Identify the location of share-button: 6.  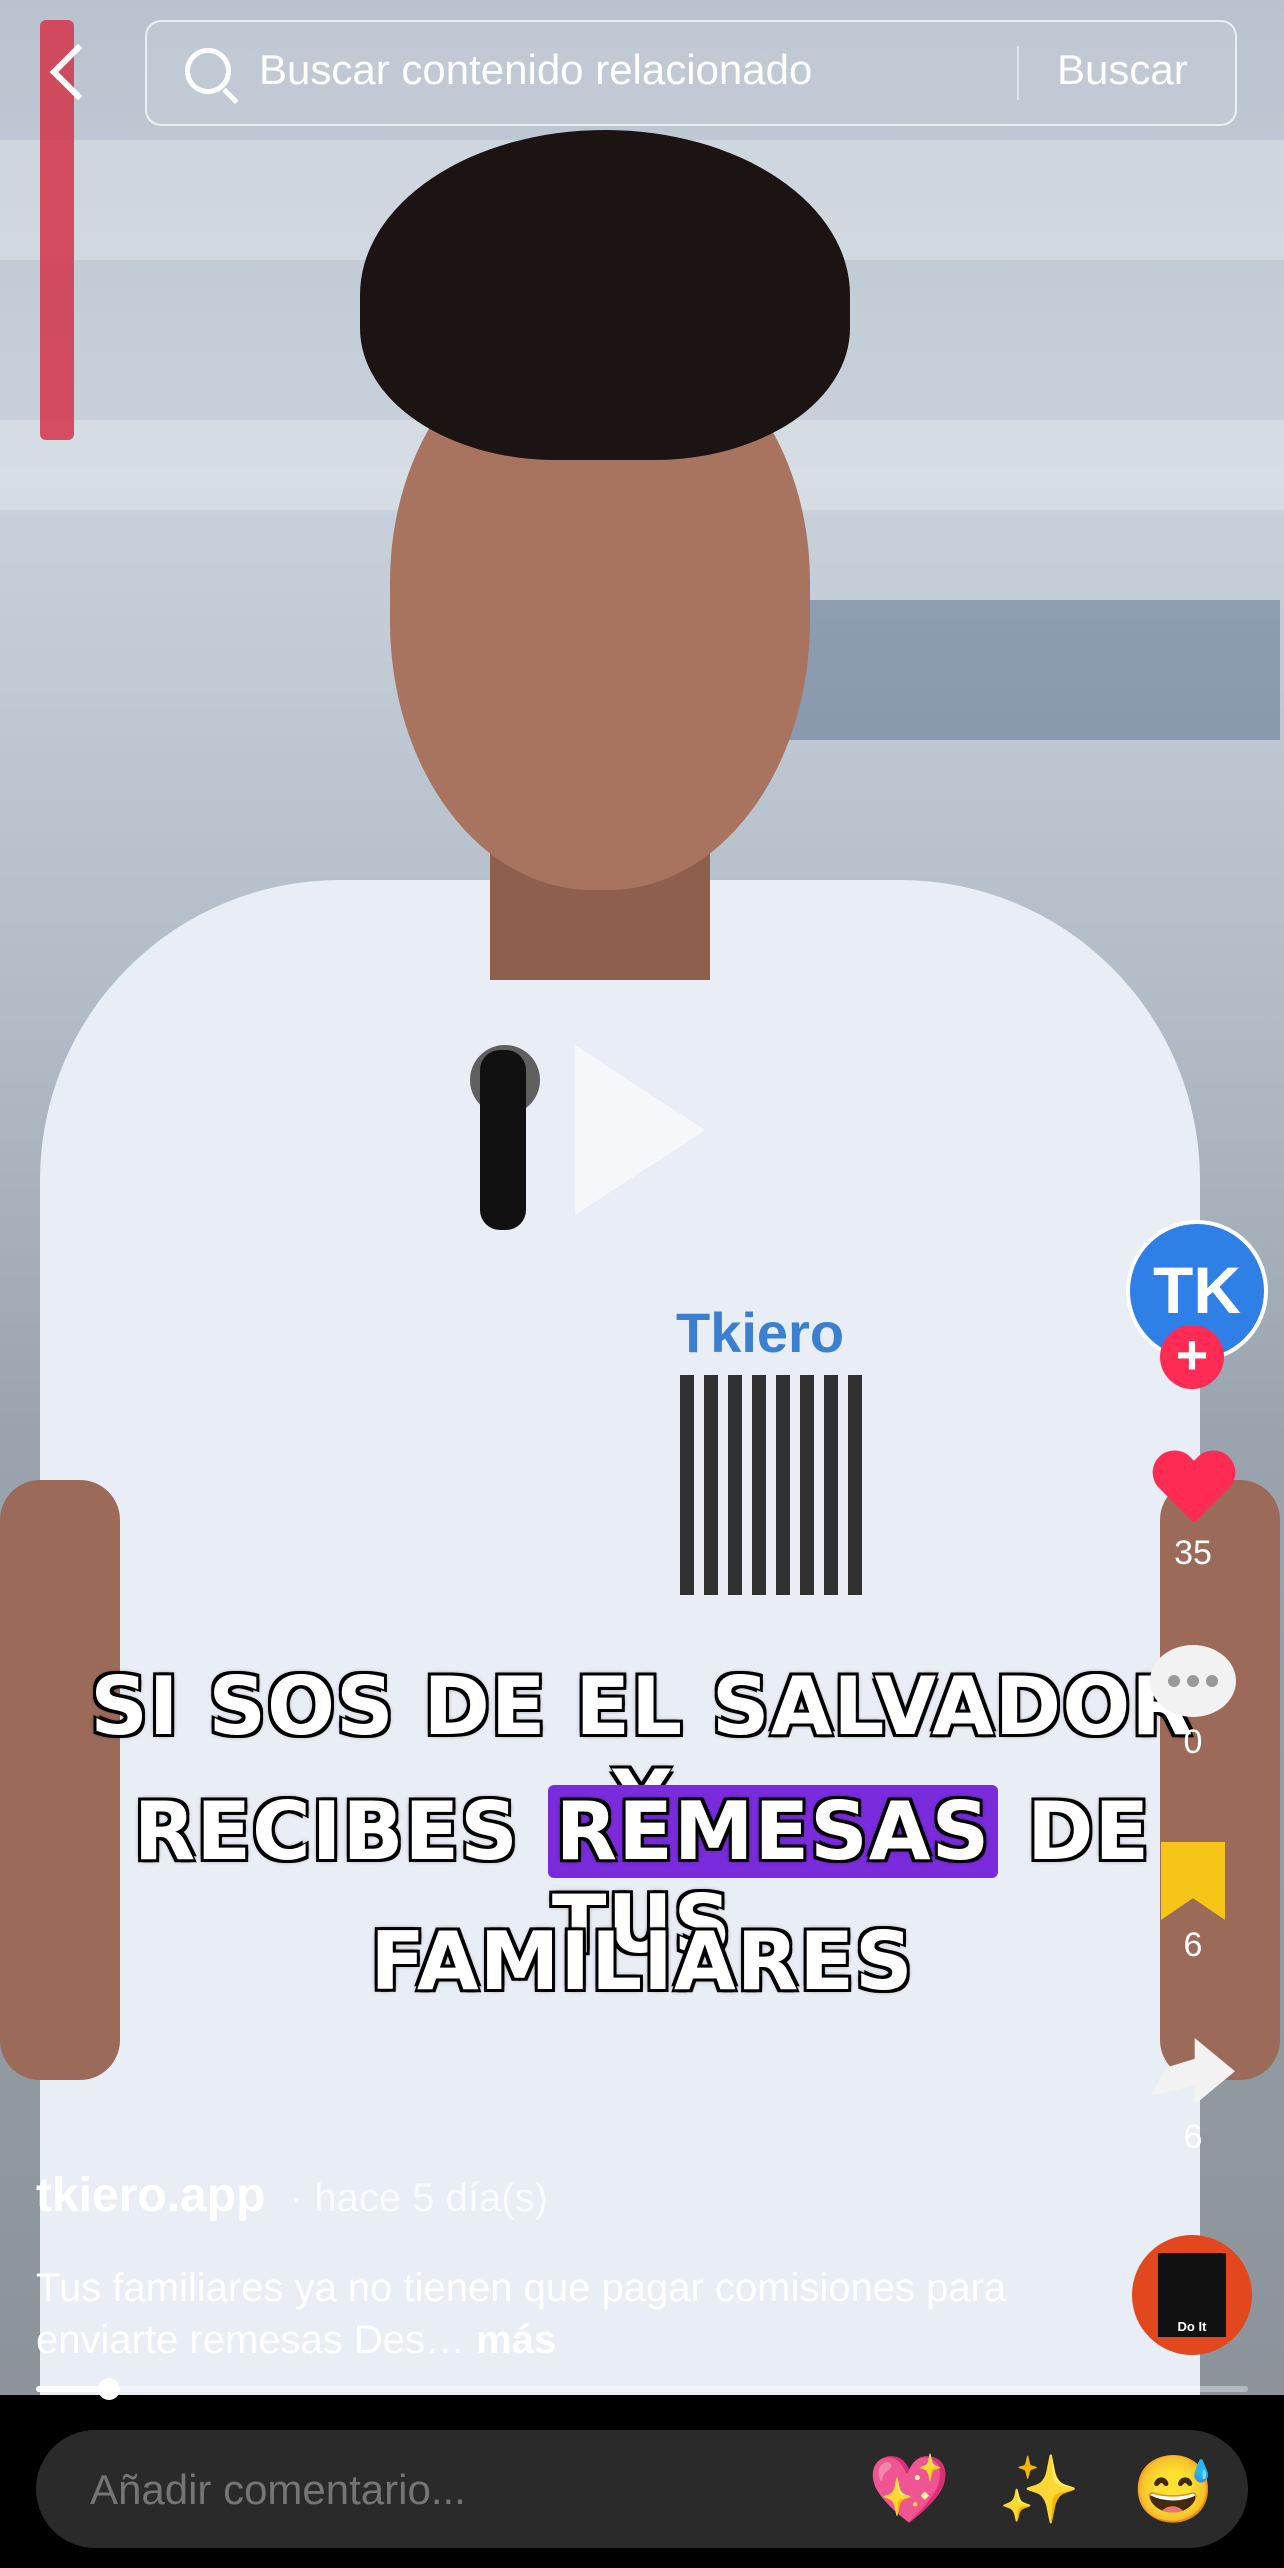
(1193, 2097).